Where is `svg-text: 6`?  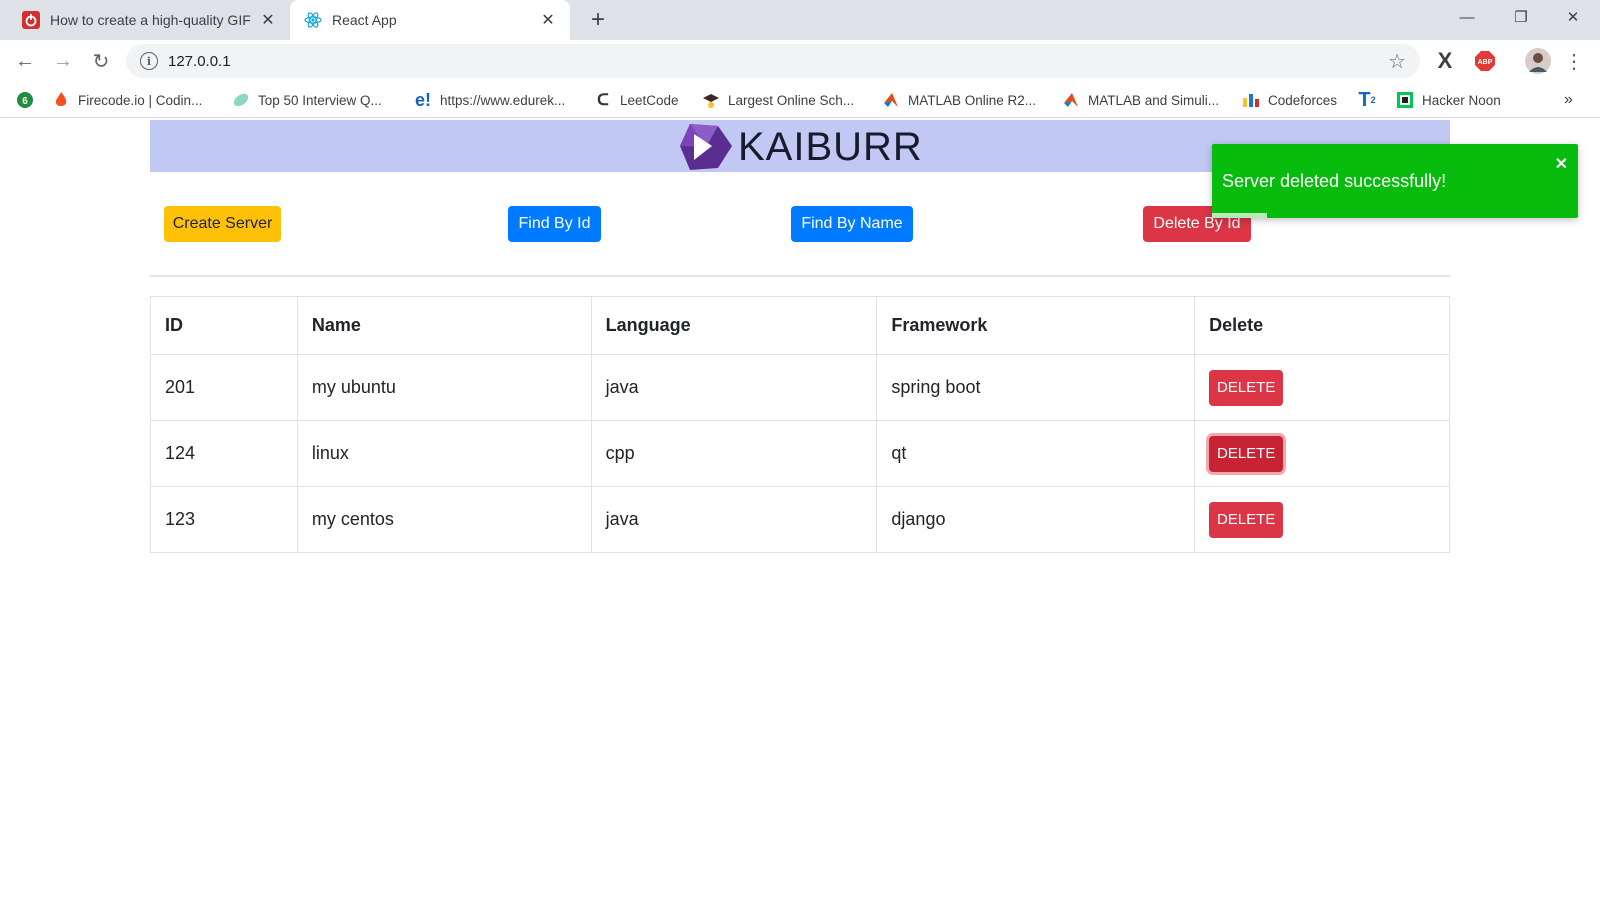
svg-text: 6 is located at coordinates (25, 101).